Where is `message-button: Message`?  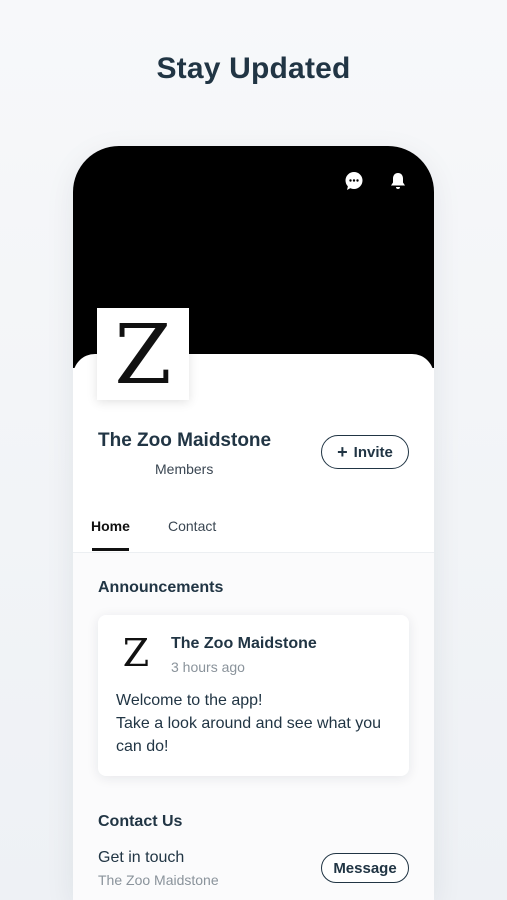
message-button: Message is located at coordinates (365, 868).